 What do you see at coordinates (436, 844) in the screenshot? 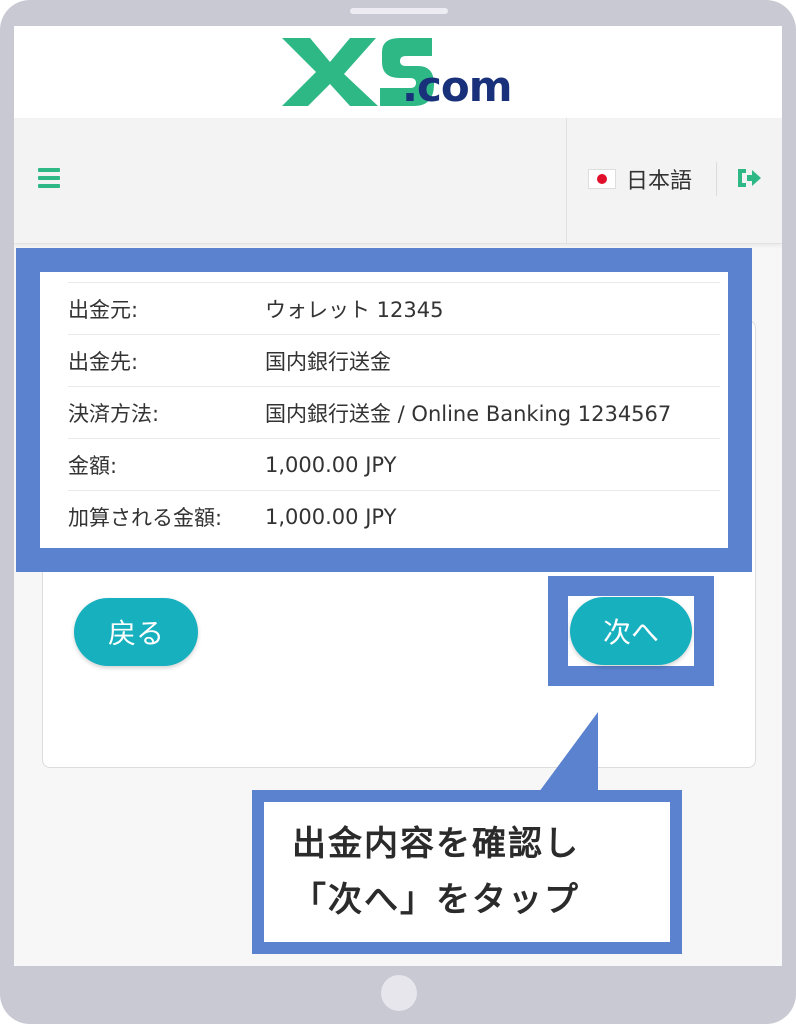
I see `callout-line-1: 出金内容を確認し` at bounding box center [436, 844].